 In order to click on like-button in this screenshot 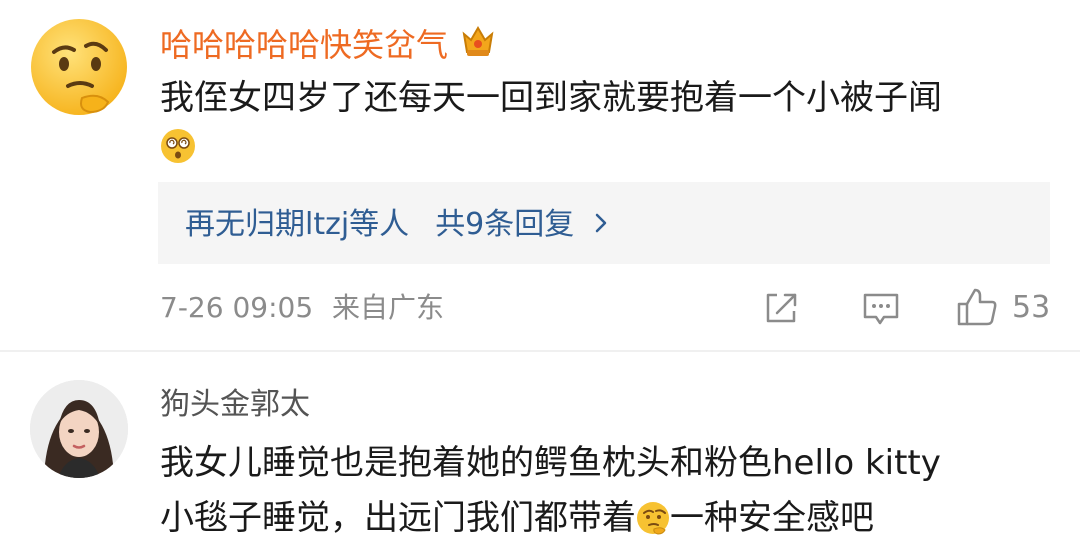, I will do `click(977, 309)`.